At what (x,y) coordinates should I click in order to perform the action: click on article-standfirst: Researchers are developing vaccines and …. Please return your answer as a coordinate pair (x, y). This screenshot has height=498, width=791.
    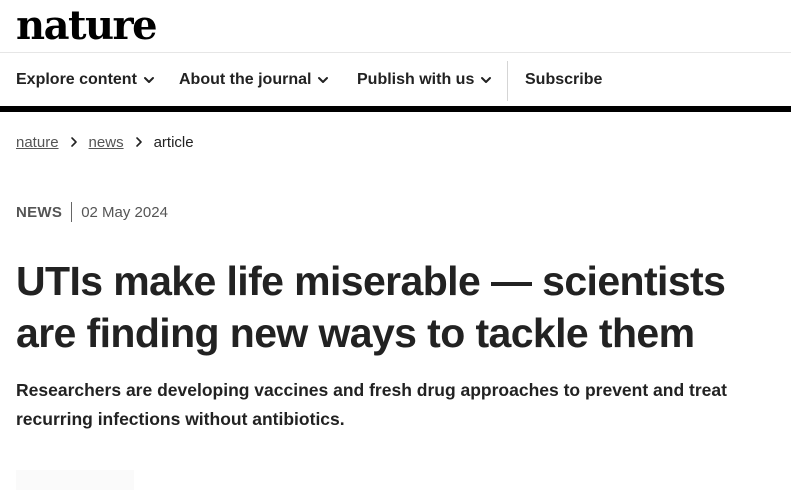
    Looking at the image, I should click on (396, 405).